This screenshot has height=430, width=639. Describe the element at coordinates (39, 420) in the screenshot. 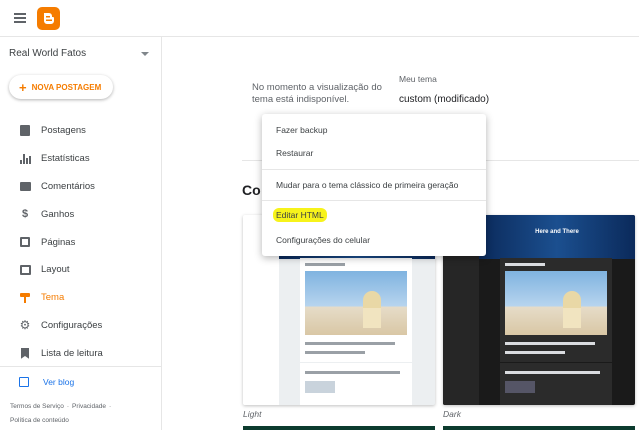

I see `content-policy-link: Política de conteúdo` at that location.